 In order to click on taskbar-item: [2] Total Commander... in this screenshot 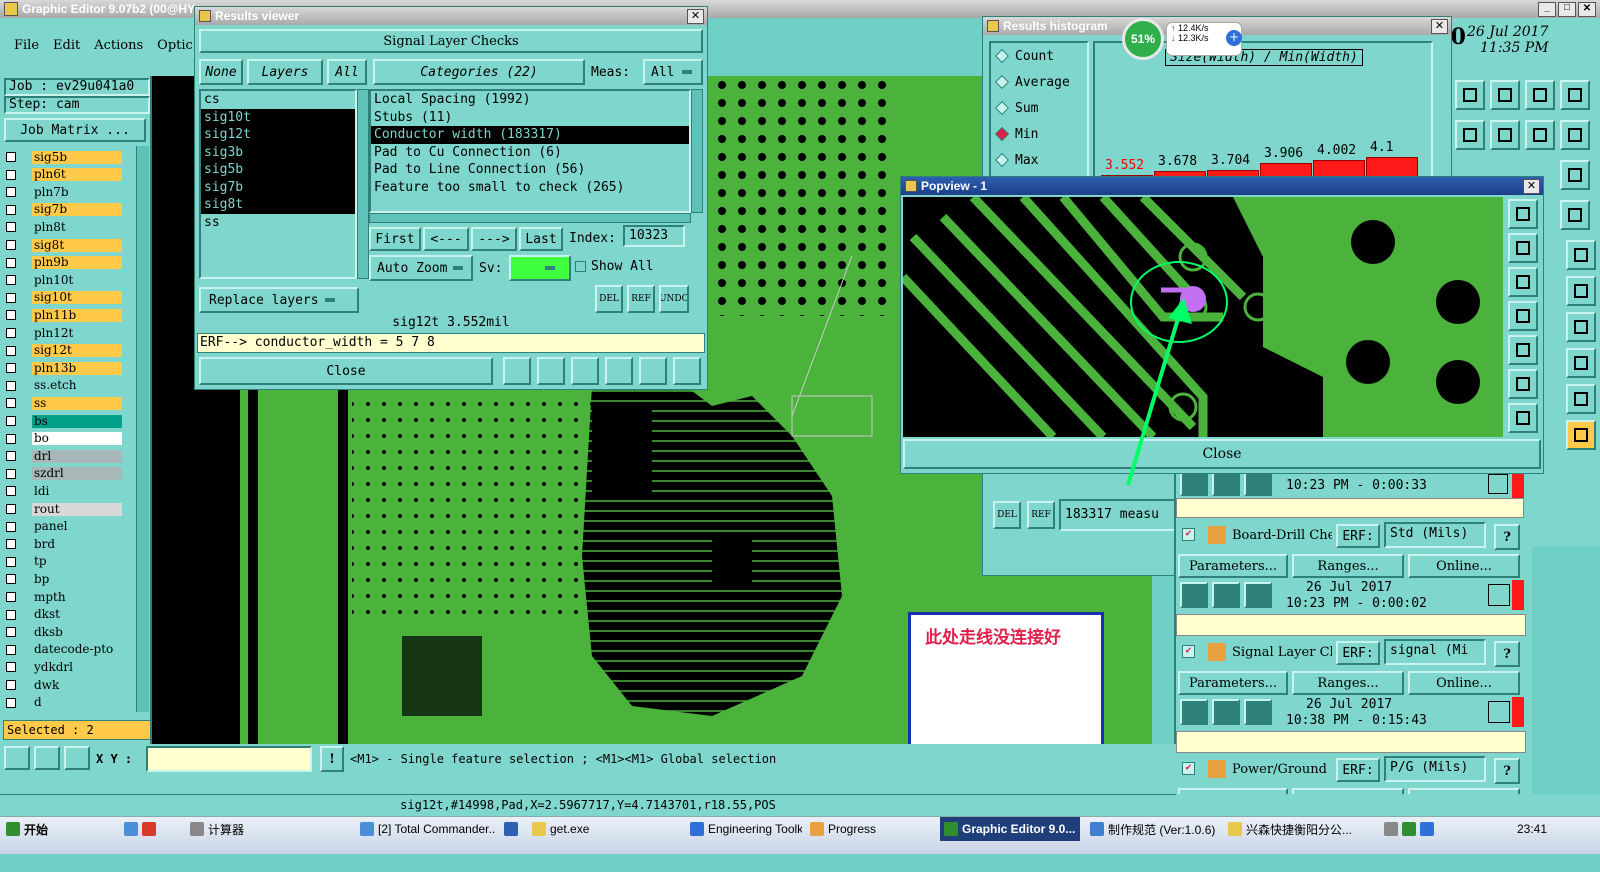, I will do `click(426, 829)`.